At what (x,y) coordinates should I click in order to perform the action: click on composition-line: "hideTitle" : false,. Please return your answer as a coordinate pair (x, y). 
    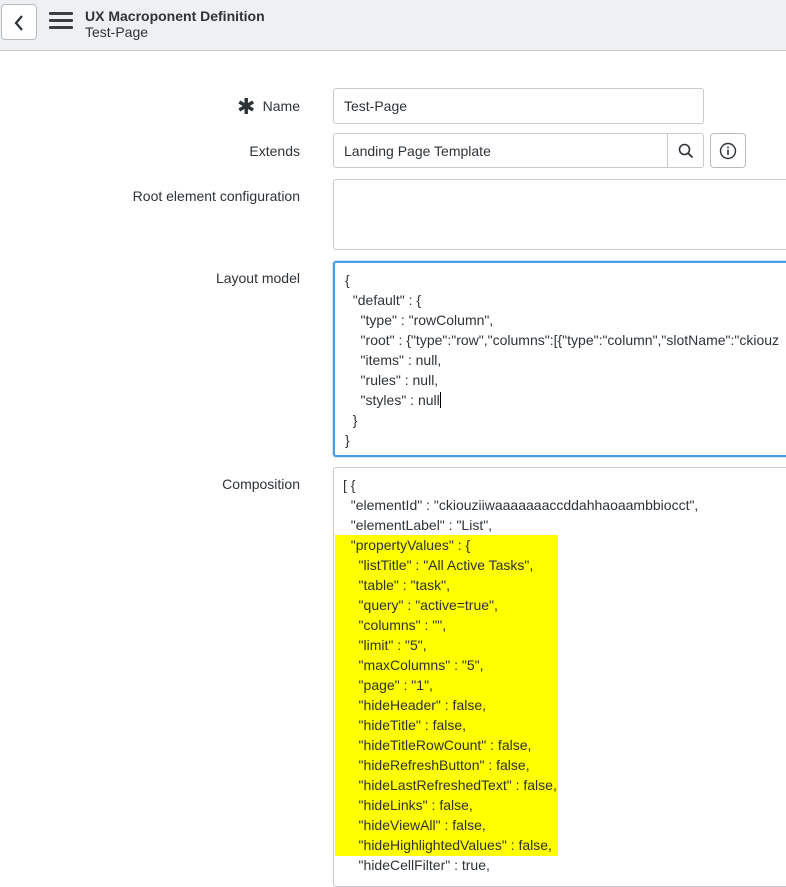
    Looking at the image, I should click on (405, 725).